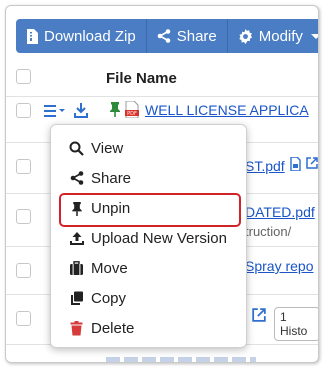 The height and width of the screenshot is (370, 324). Describe the element at coordinates (148, 298) in the screenshot. I see `menu-item-copy: Copy` at that location.